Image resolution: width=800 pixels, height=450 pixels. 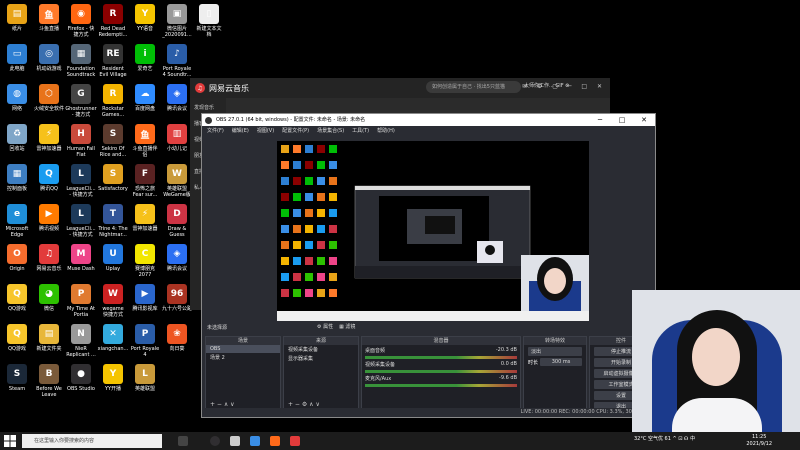 What do you see at coordinates (255, 441) in the screenshot?
I see `explorer-taskbar-icon` at bounding box center [255, 441].